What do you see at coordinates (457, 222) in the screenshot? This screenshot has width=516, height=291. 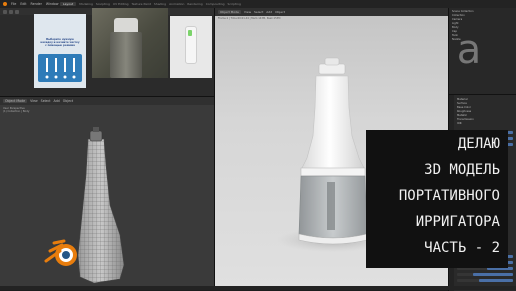 I see `title-line-4: ИРРИГАТОРА` at bounding box center [457, 222].